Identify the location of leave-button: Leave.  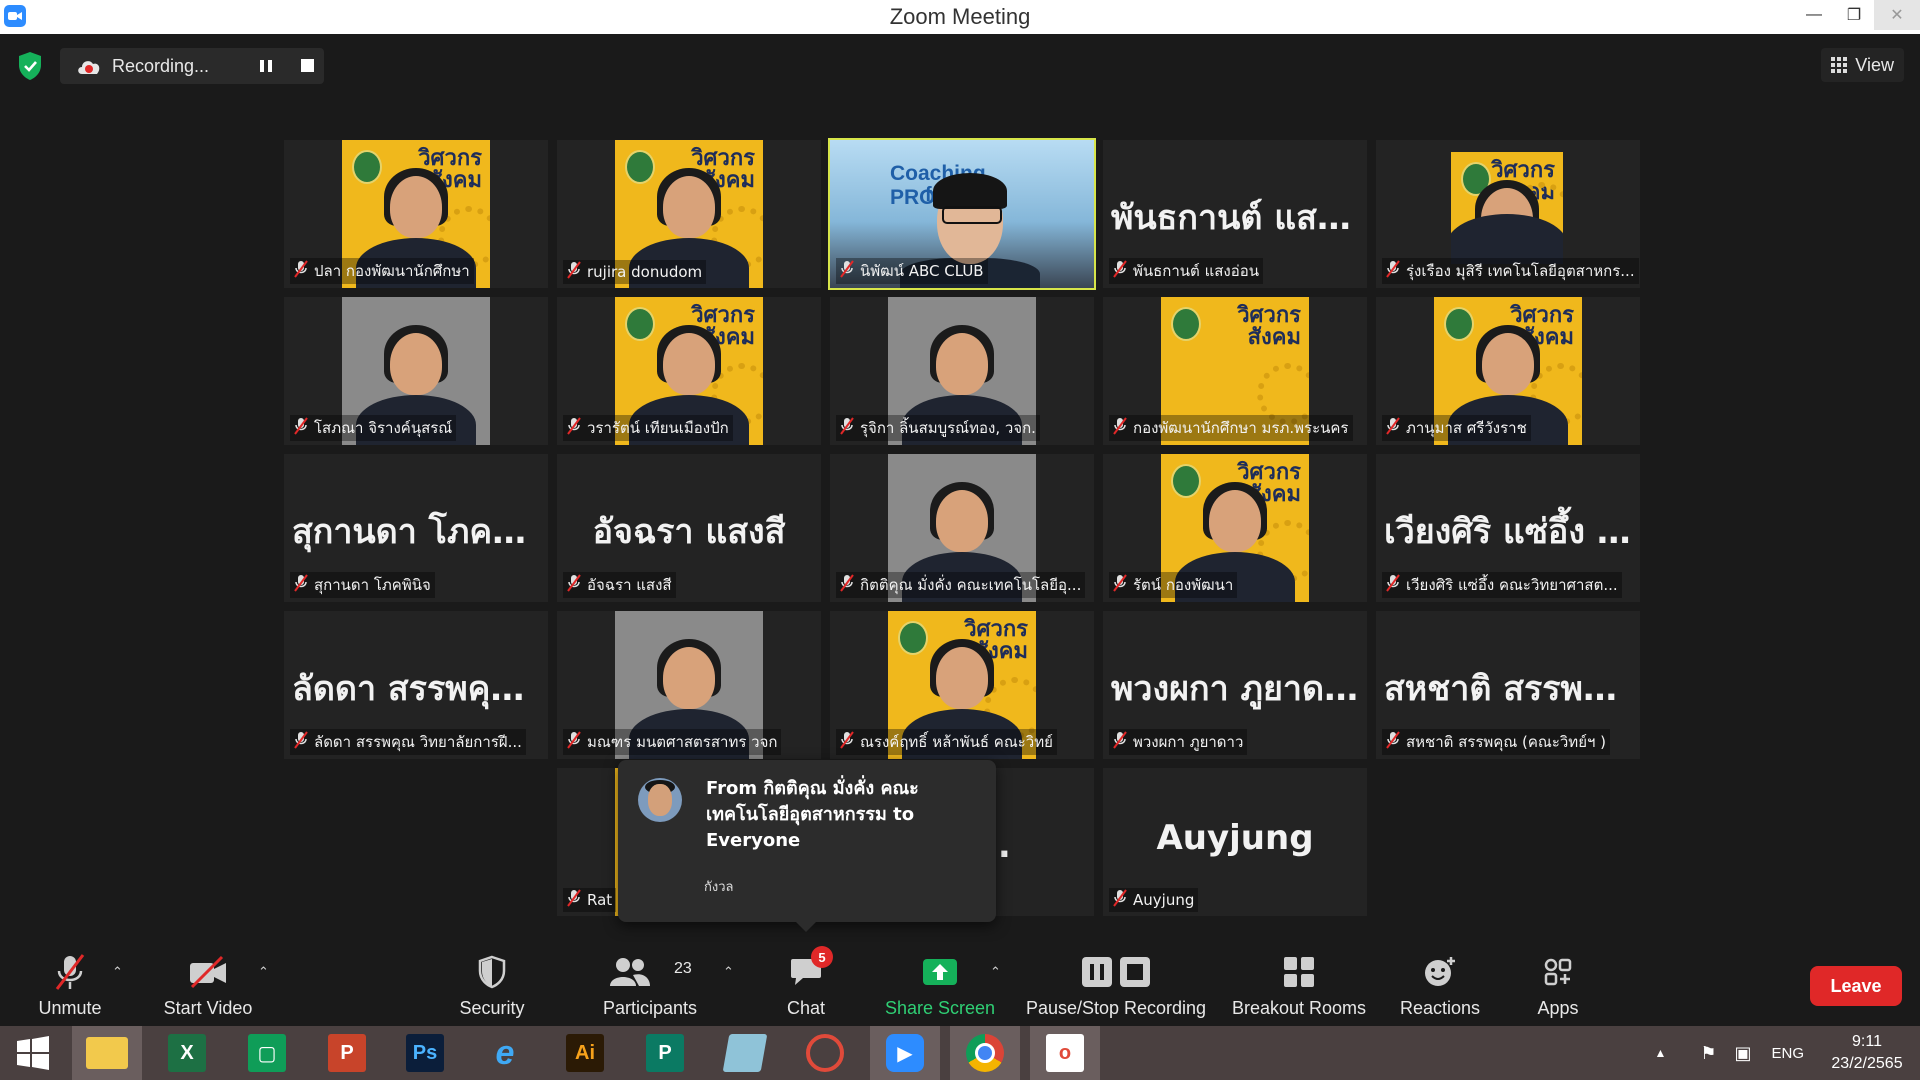
(1856, 986).